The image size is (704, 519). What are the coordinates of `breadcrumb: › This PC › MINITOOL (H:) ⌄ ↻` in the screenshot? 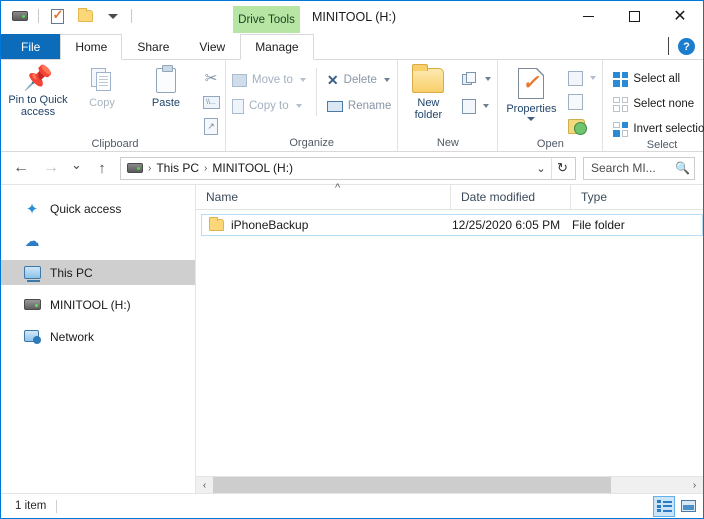 It's located at (348, 168).